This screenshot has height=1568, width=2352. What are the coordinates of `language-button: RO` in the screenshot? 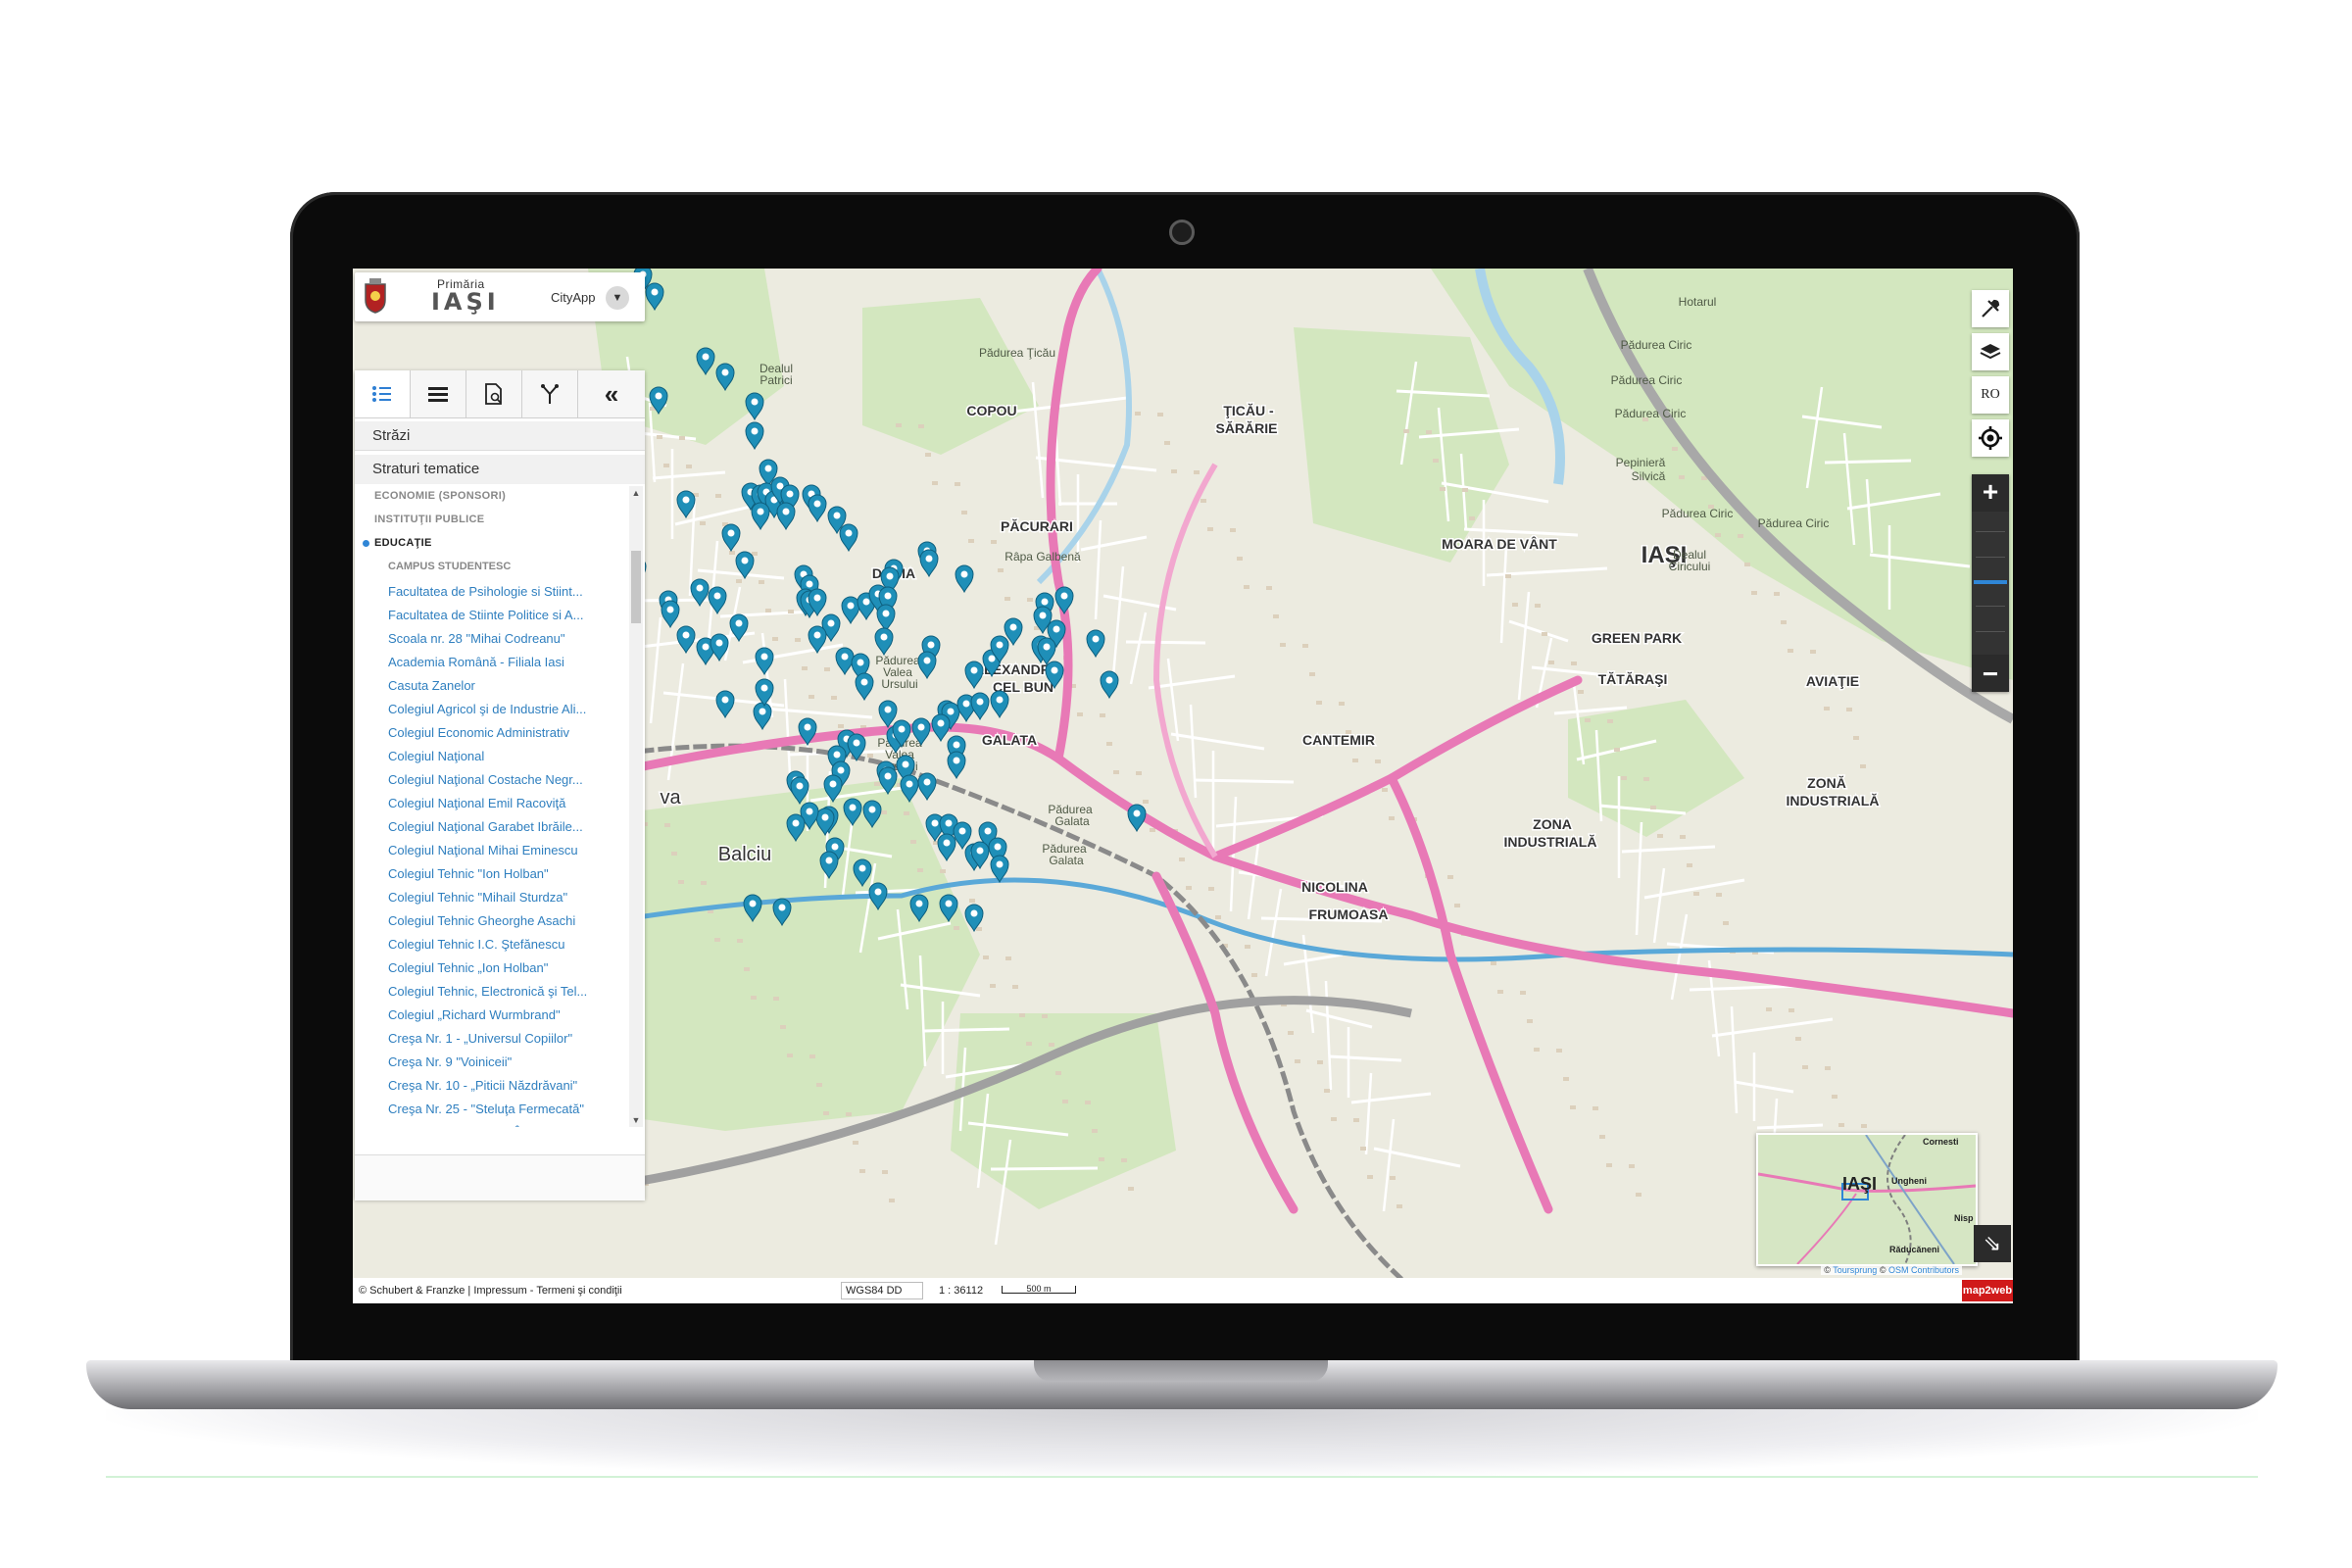 It's located at (1990, 395).